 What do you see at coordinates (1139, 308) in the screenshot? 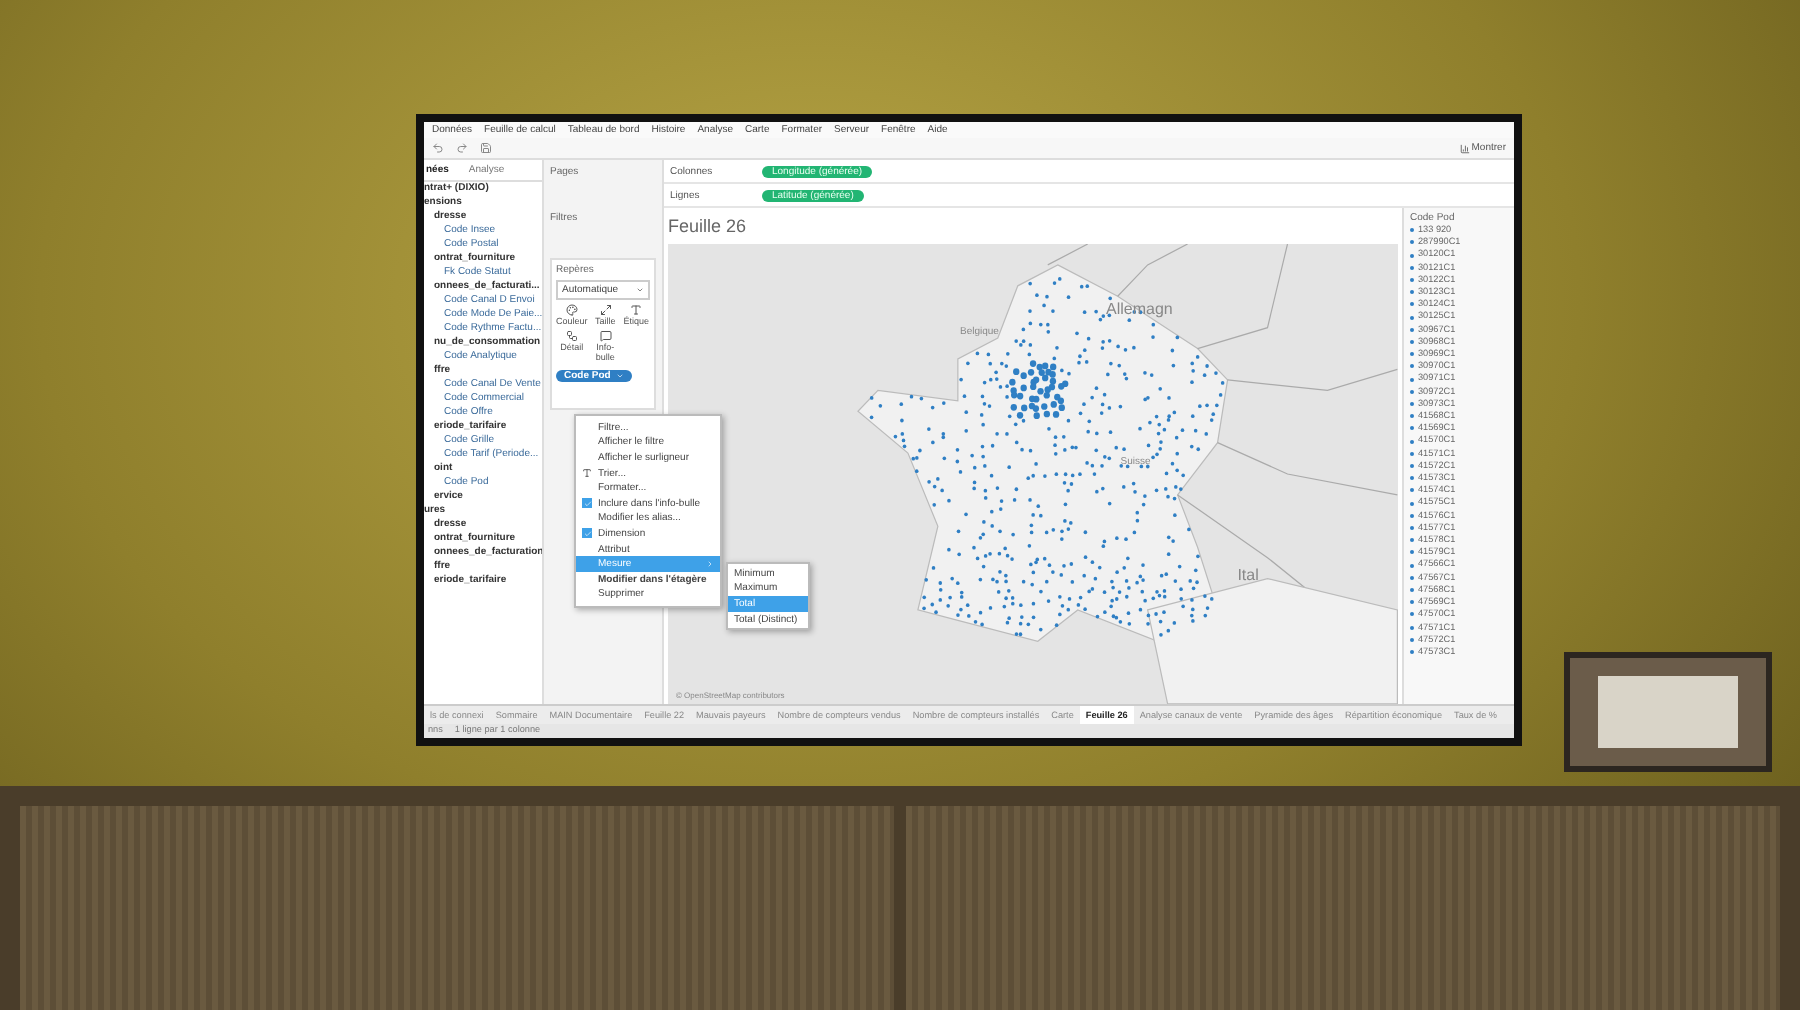
I see `map-label: Allemagn` at bounding box center [1139, 308].